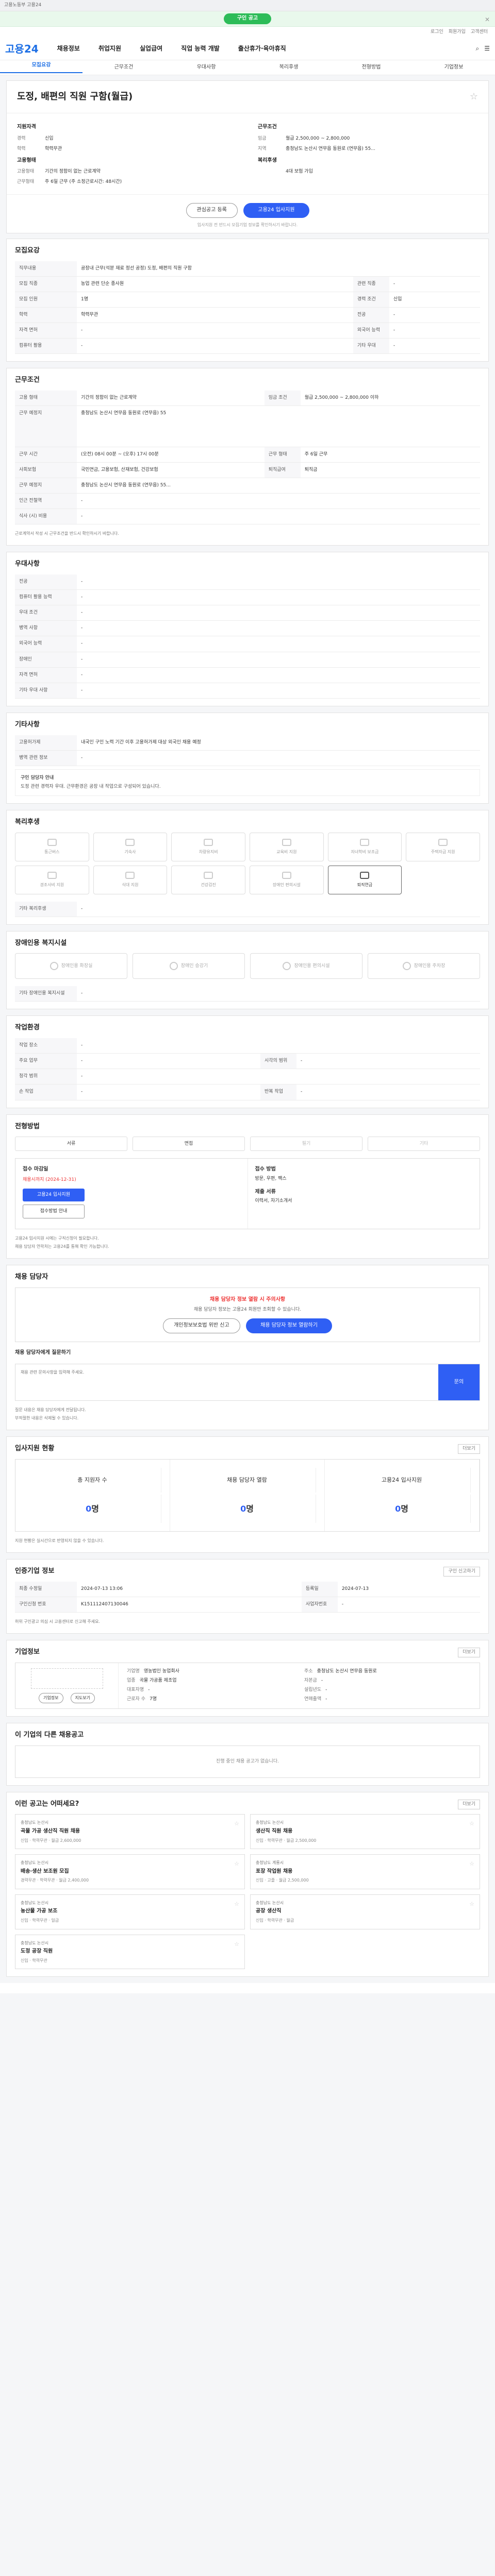  What do you see at coordinates (161, 1671) in the screenshot?
I see `row-value: 영농법인 농업회사` at bounding box center [161, 1671].